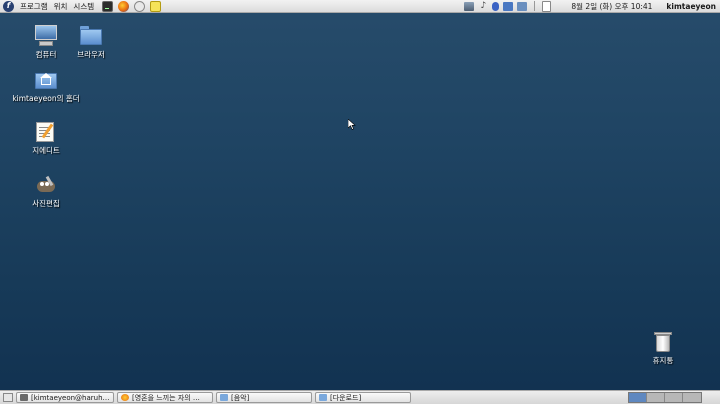 The width and height of the screenshot is (720, 404). I want to click on workspace-switcher, so click(665, 397).